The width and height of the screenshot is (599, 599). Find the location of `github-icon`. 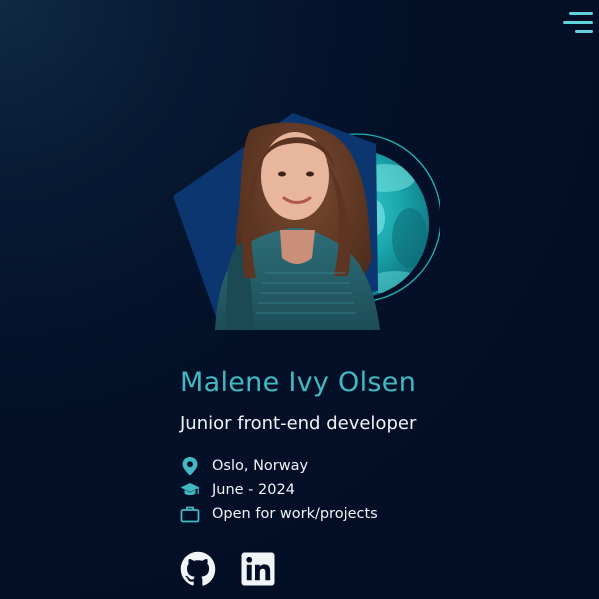

github-icon is located at coordinates (198, 568).